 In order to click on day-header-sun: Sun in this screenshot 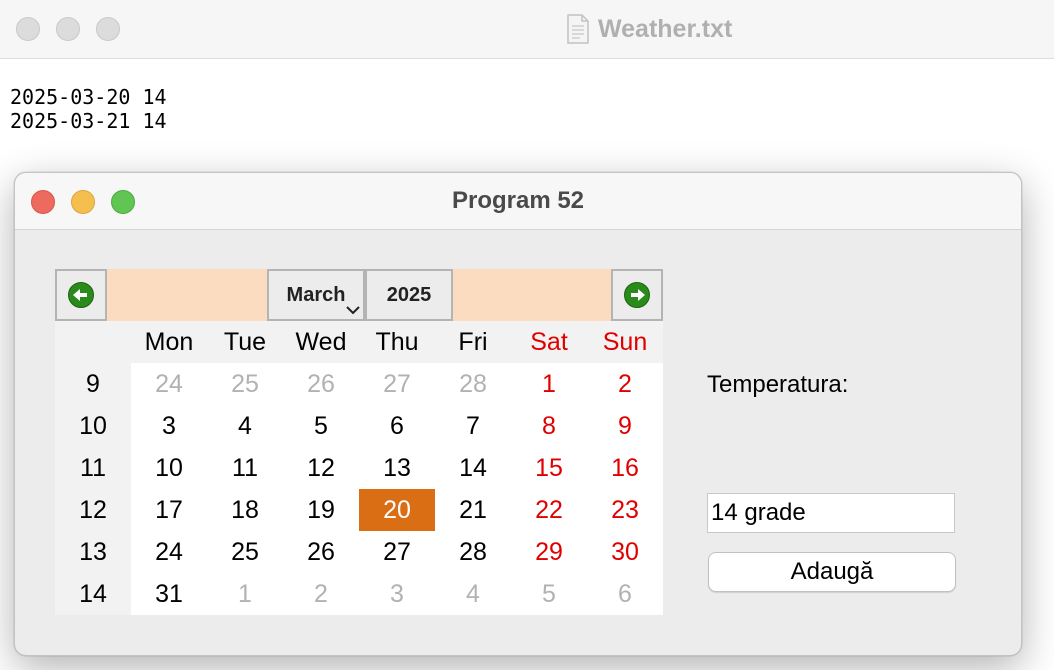, I will do `click(625, 341)`.